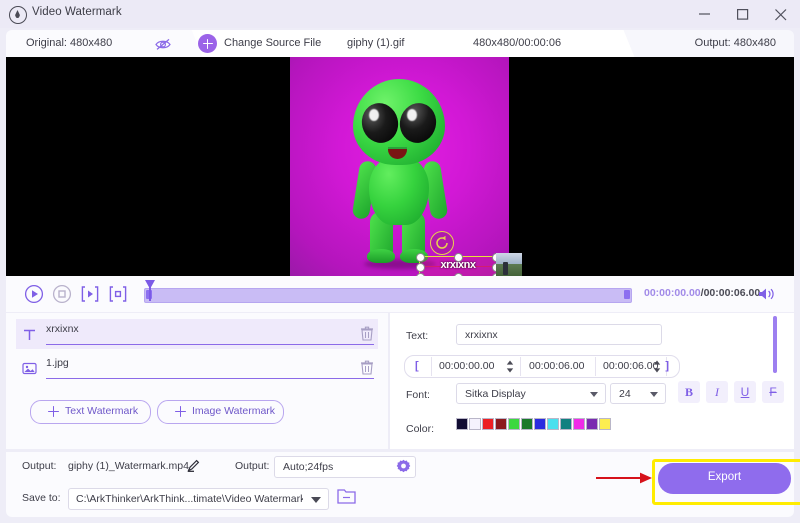  I want to click on change-source-file-button: Change Source File, so click(272, 43).